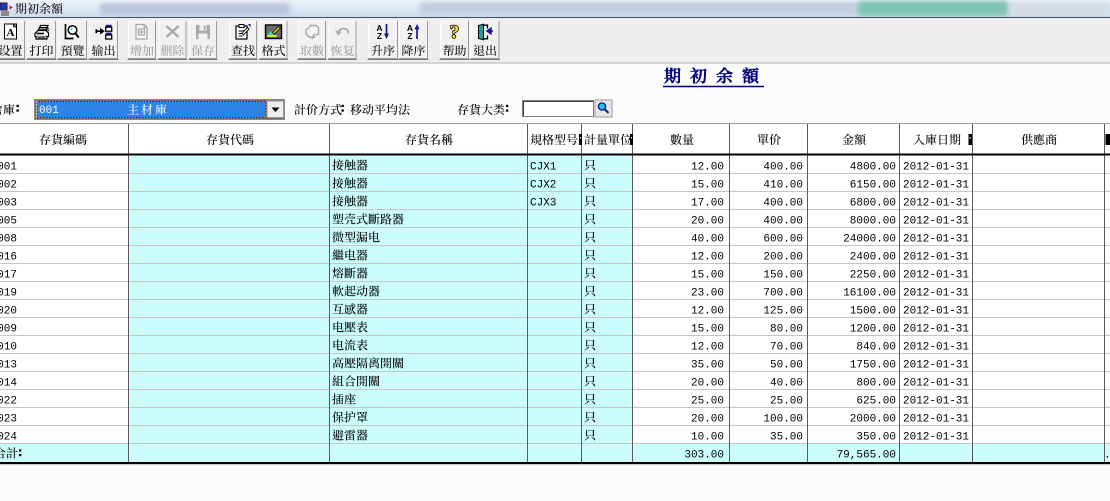  I want to click on svg-text: 014, so click(8, 384).